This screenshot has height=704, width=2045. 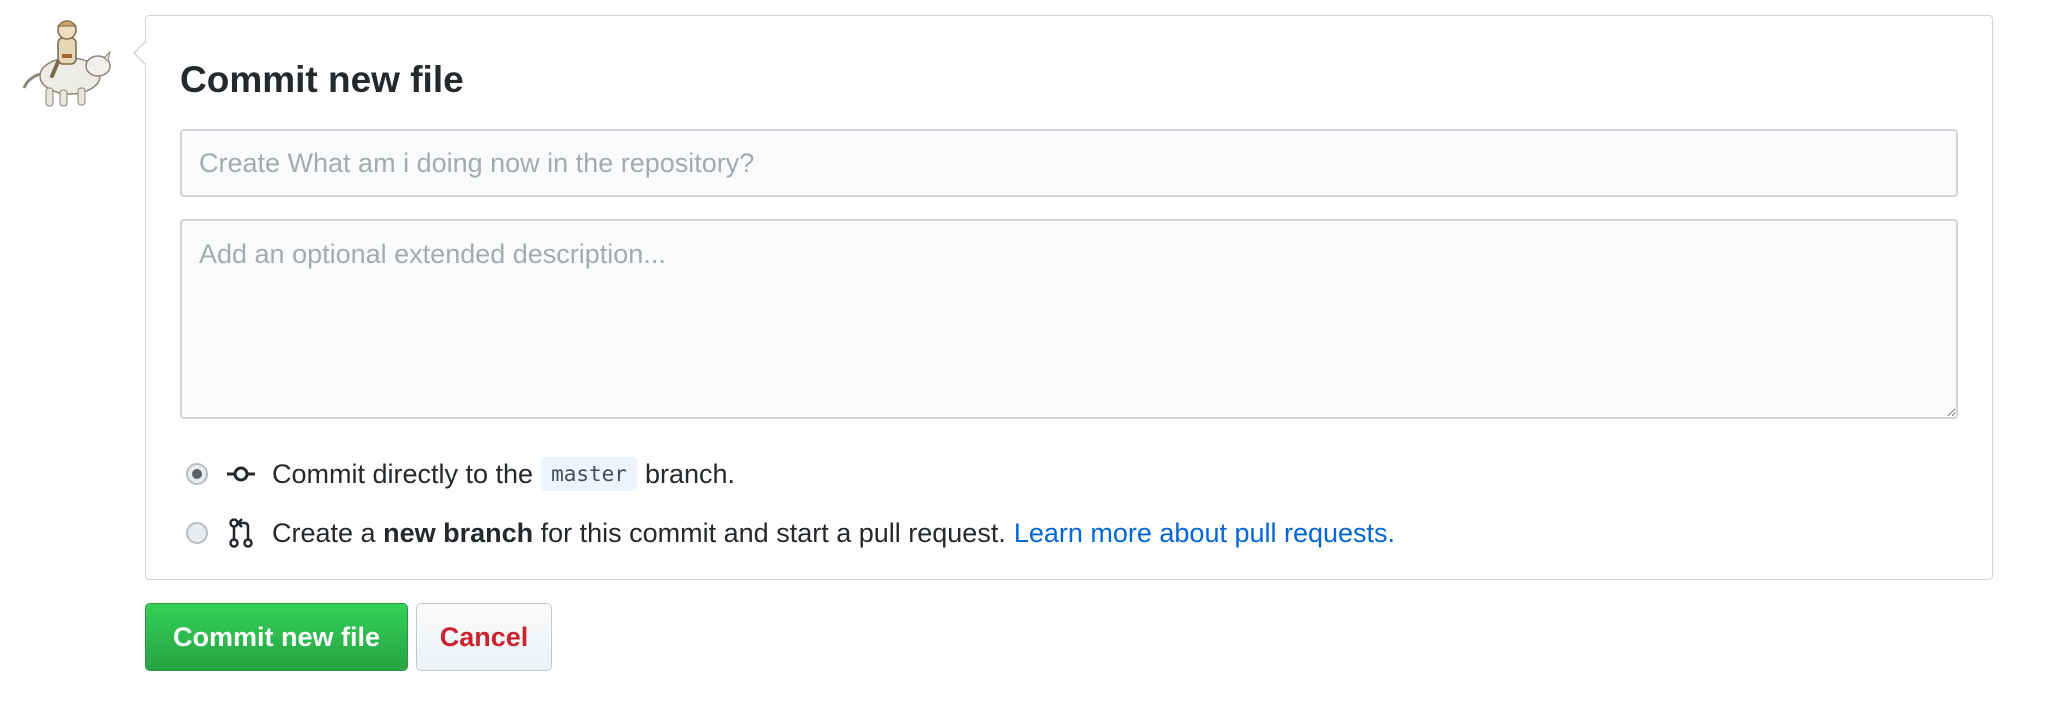 I want to click on new-branch-text-before: Create a, so click(x=324, y=532).